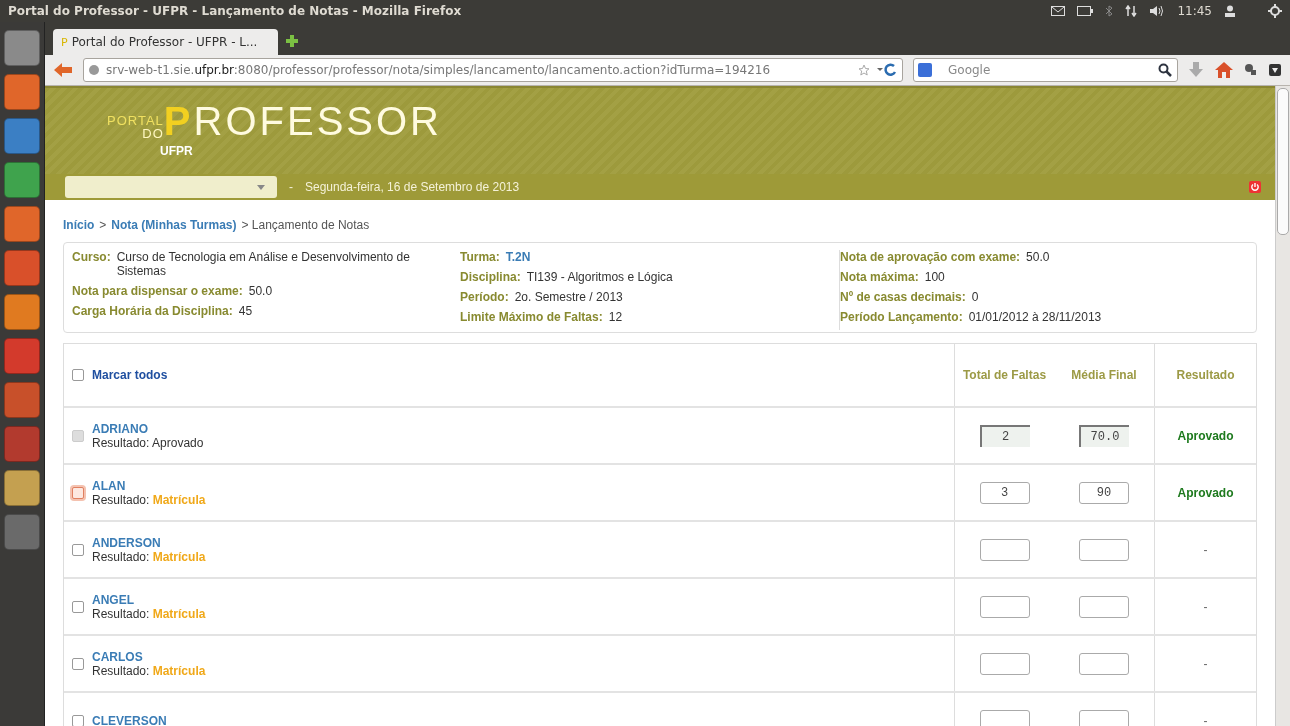 This screenshot has width=1290, height=726. What do you see at coordinates (171, 187) in the screenshot?
I see `dropdown-field` at bounding box center [171, 187].